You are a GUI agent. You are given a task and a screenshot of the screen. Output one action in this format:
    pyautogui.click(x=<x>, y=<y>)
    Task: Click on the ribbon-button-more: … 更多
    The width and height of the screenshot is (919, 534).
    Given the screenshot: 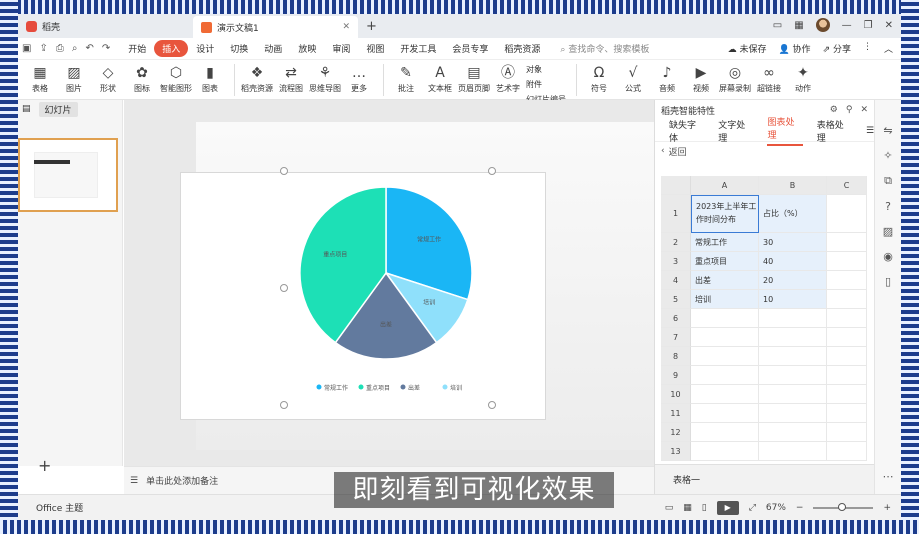 What is the action you would take?
    pyautogui.click(x=359, y=77)
    